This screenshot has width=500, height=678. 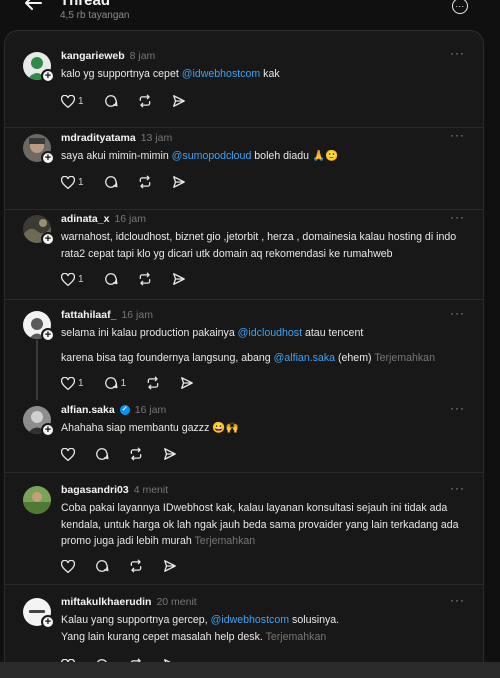 What do you see at coordinates (37, 370) in the screenshot?
I see `thread-connector` at bounding box center [37, 370].